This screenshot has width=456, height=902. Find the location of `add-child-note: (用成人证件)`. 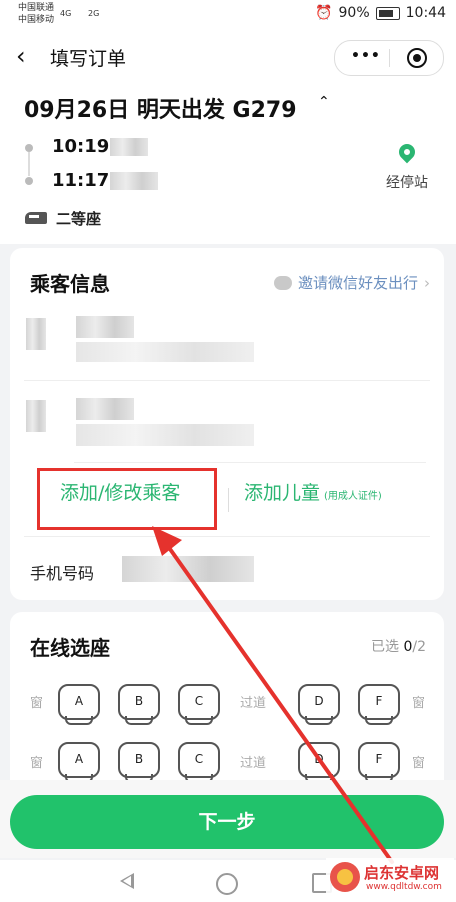

add-child-note: (用成人证件) is located at coordinates (353, 496).